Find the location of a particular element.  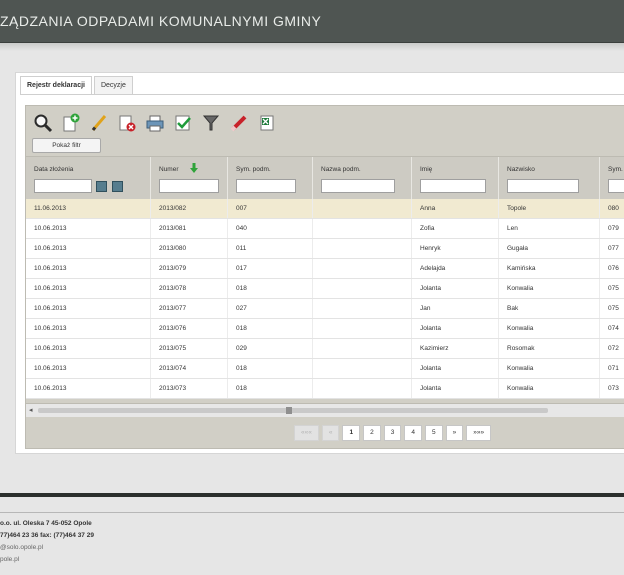

filter-input-nazwa-podm is located at coordinates (358, 186).